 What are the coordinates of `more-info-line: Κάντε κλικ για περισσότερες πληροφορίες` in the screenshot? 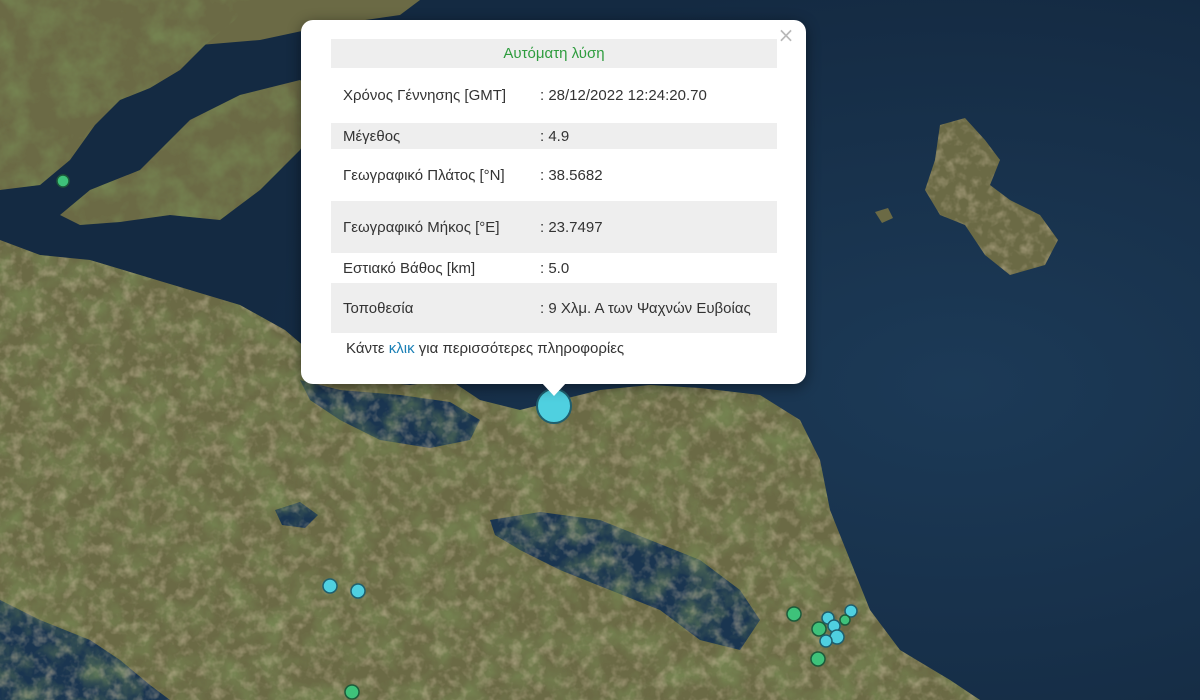 It's located at (485, 348).